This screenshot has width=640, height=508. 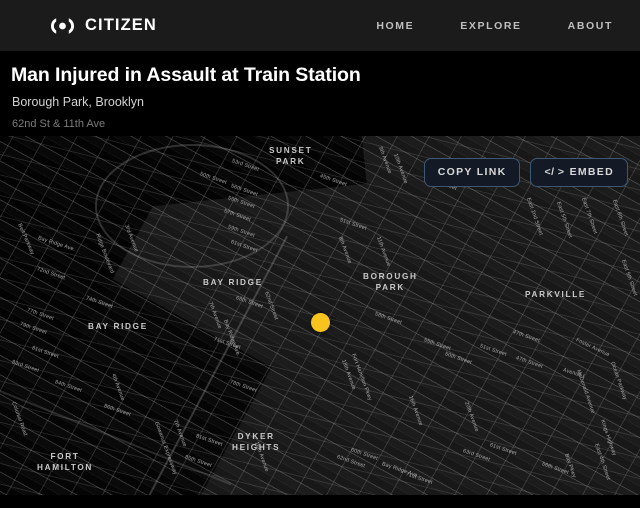 What do you see at coordinates (320, 501) in the screenshot?
I see `page-footer-strip` at bounding box center [320, 501].